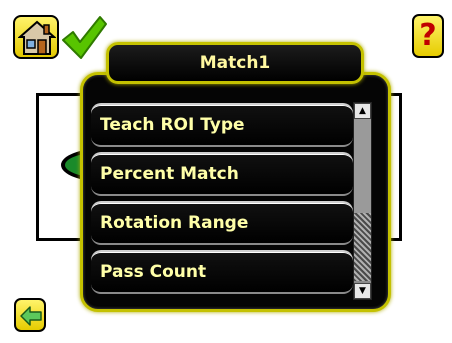 The width and height of the screenshot is (452, 343). I want to click on menu-item-percent-match: Percent Match, so click(222, 174).